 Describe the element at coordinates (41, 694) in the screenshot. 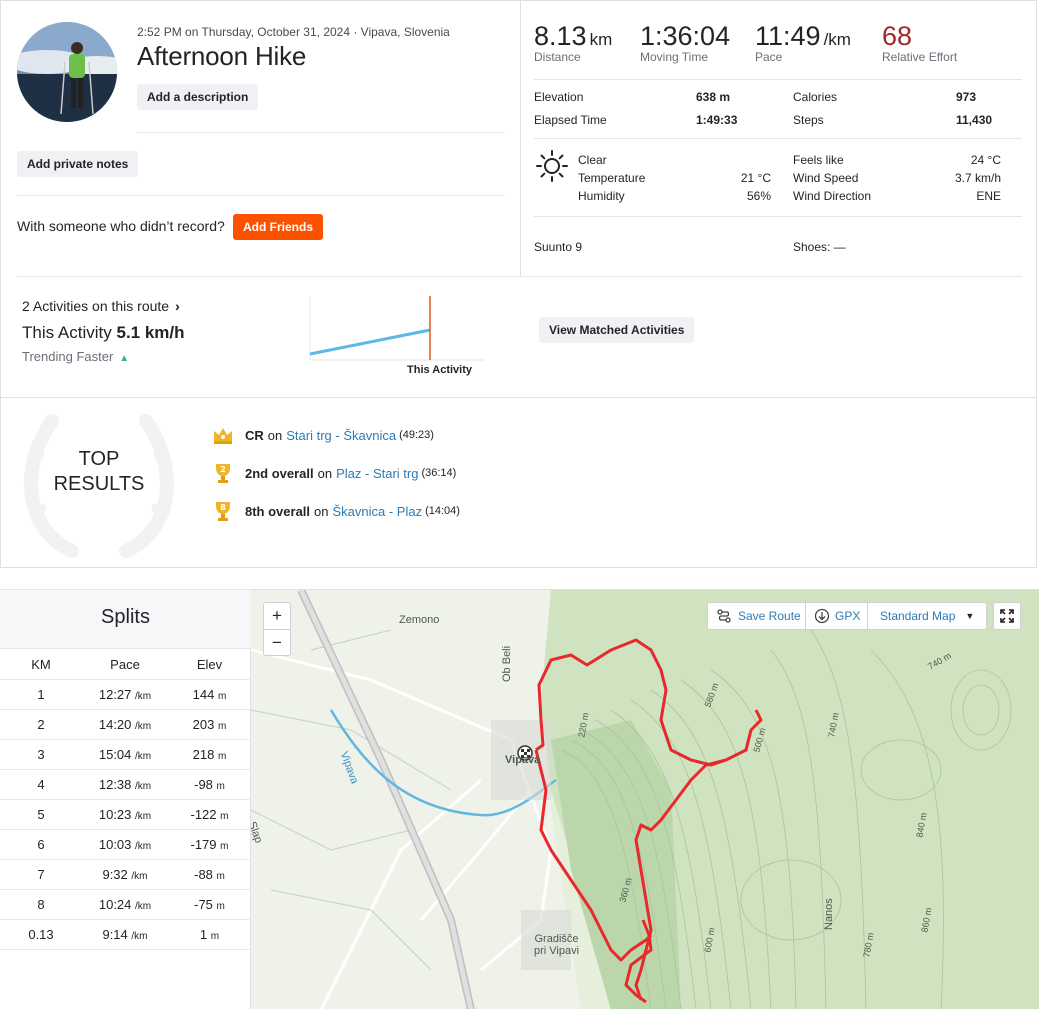

I see `split-km: 1` at that location.